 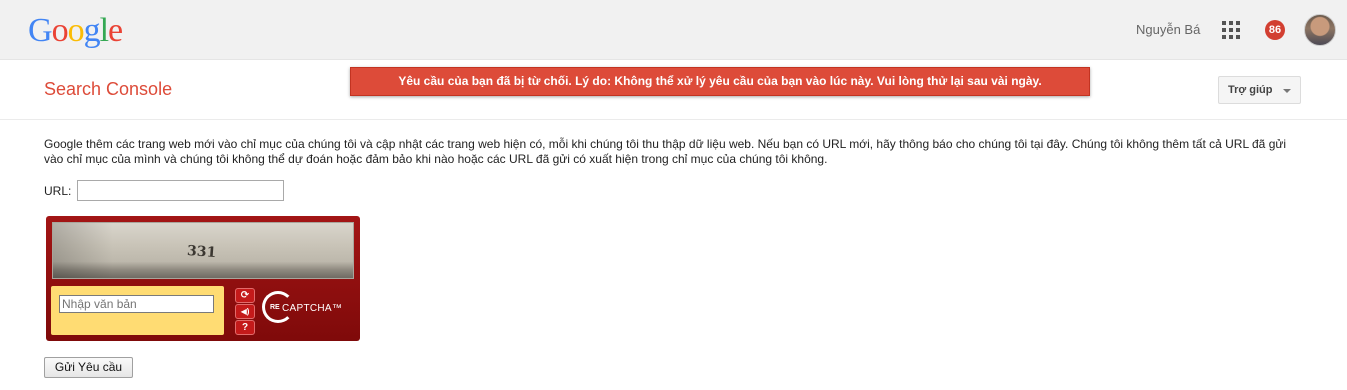 I want to click on logo-letter: e, so click(x=115, y=30).